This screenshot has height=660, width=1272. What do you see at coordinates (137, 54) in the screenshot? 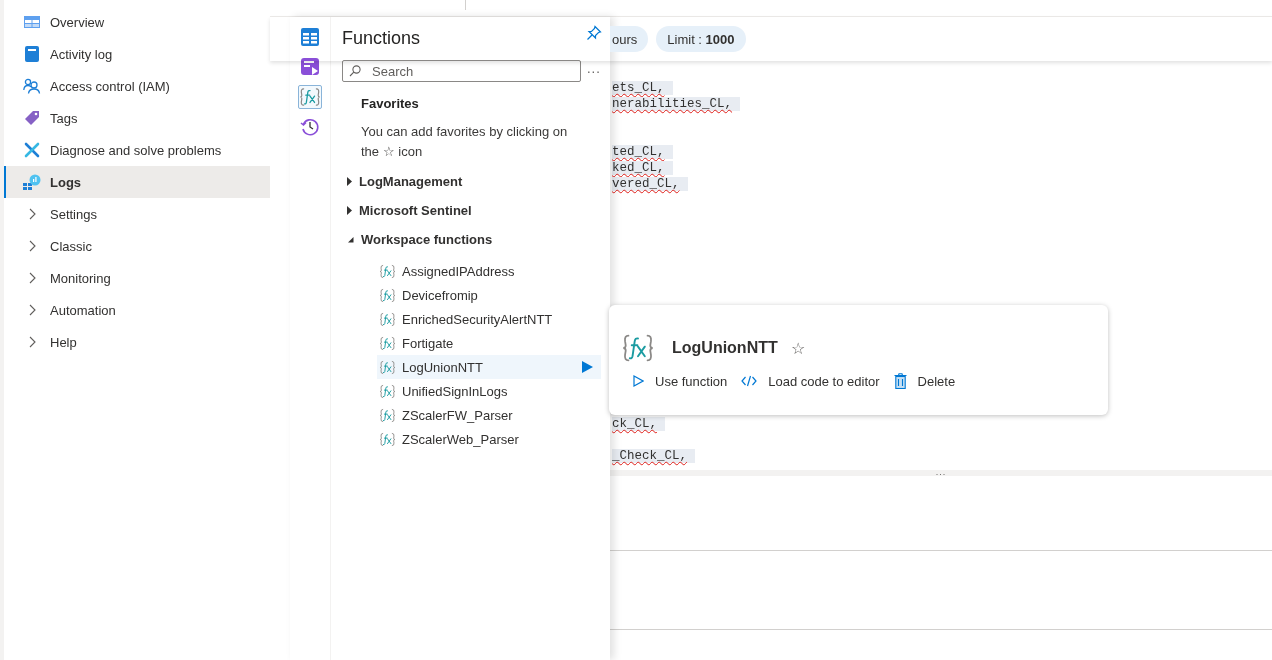
I see `sidebar-item: Activity log` at bounding box center [137, 54].